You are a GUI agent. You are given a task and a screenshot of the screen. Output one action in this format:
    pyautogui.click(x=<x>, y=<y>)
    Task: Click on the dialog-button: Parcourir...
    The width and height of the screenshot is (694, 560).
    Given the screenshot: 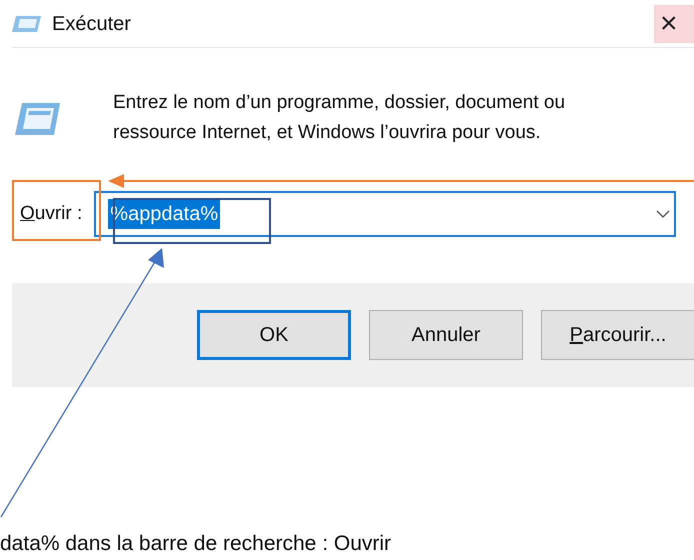 What is the action you would take?
    pyautogui.click(x=617, y=335)
    